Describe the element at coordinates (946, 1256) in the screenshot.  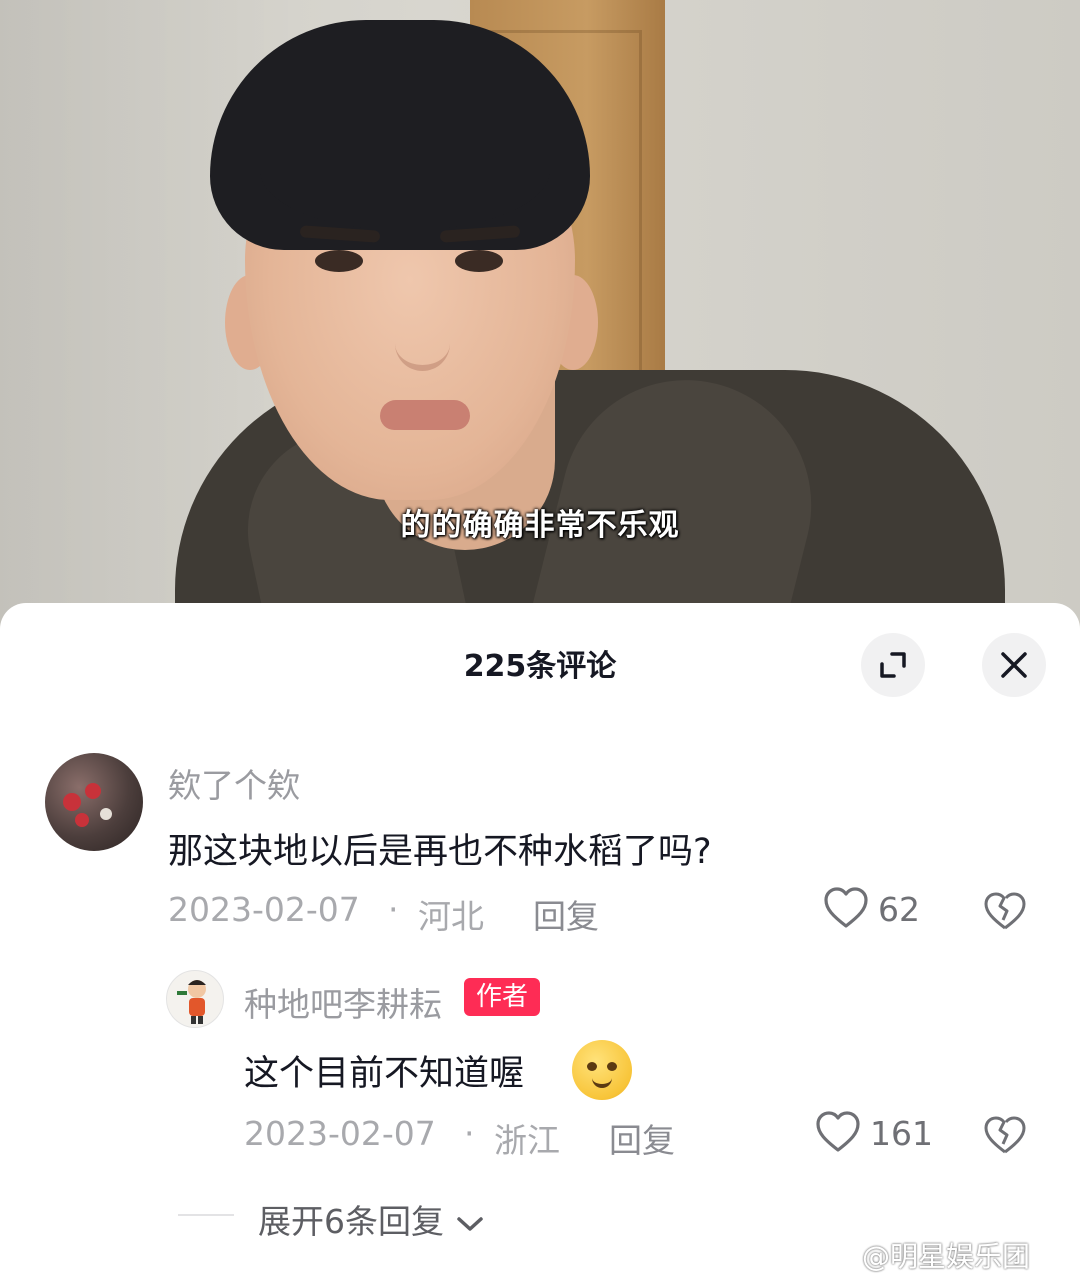
I see `weibo-watermark: @明星娱乐团` at that location.